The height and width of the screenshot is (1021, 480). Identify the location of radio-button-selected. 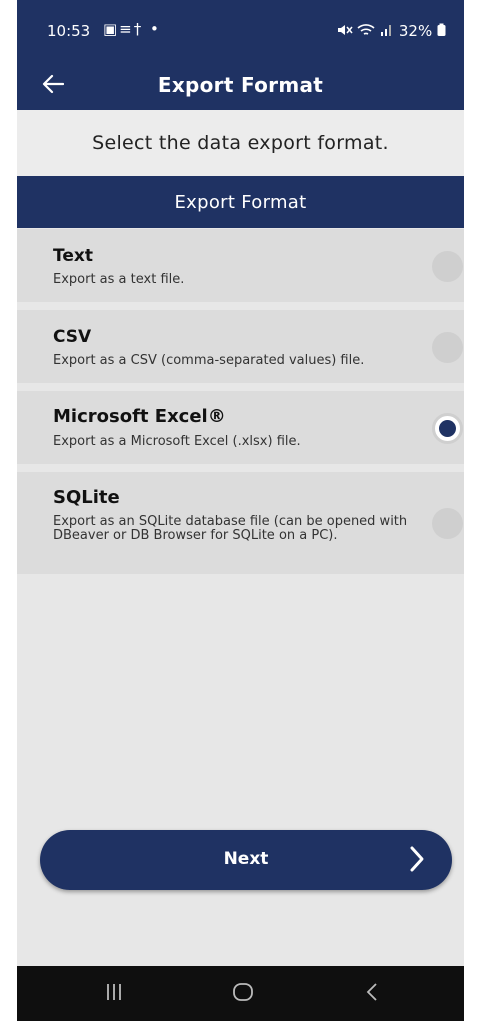
(447, 428).